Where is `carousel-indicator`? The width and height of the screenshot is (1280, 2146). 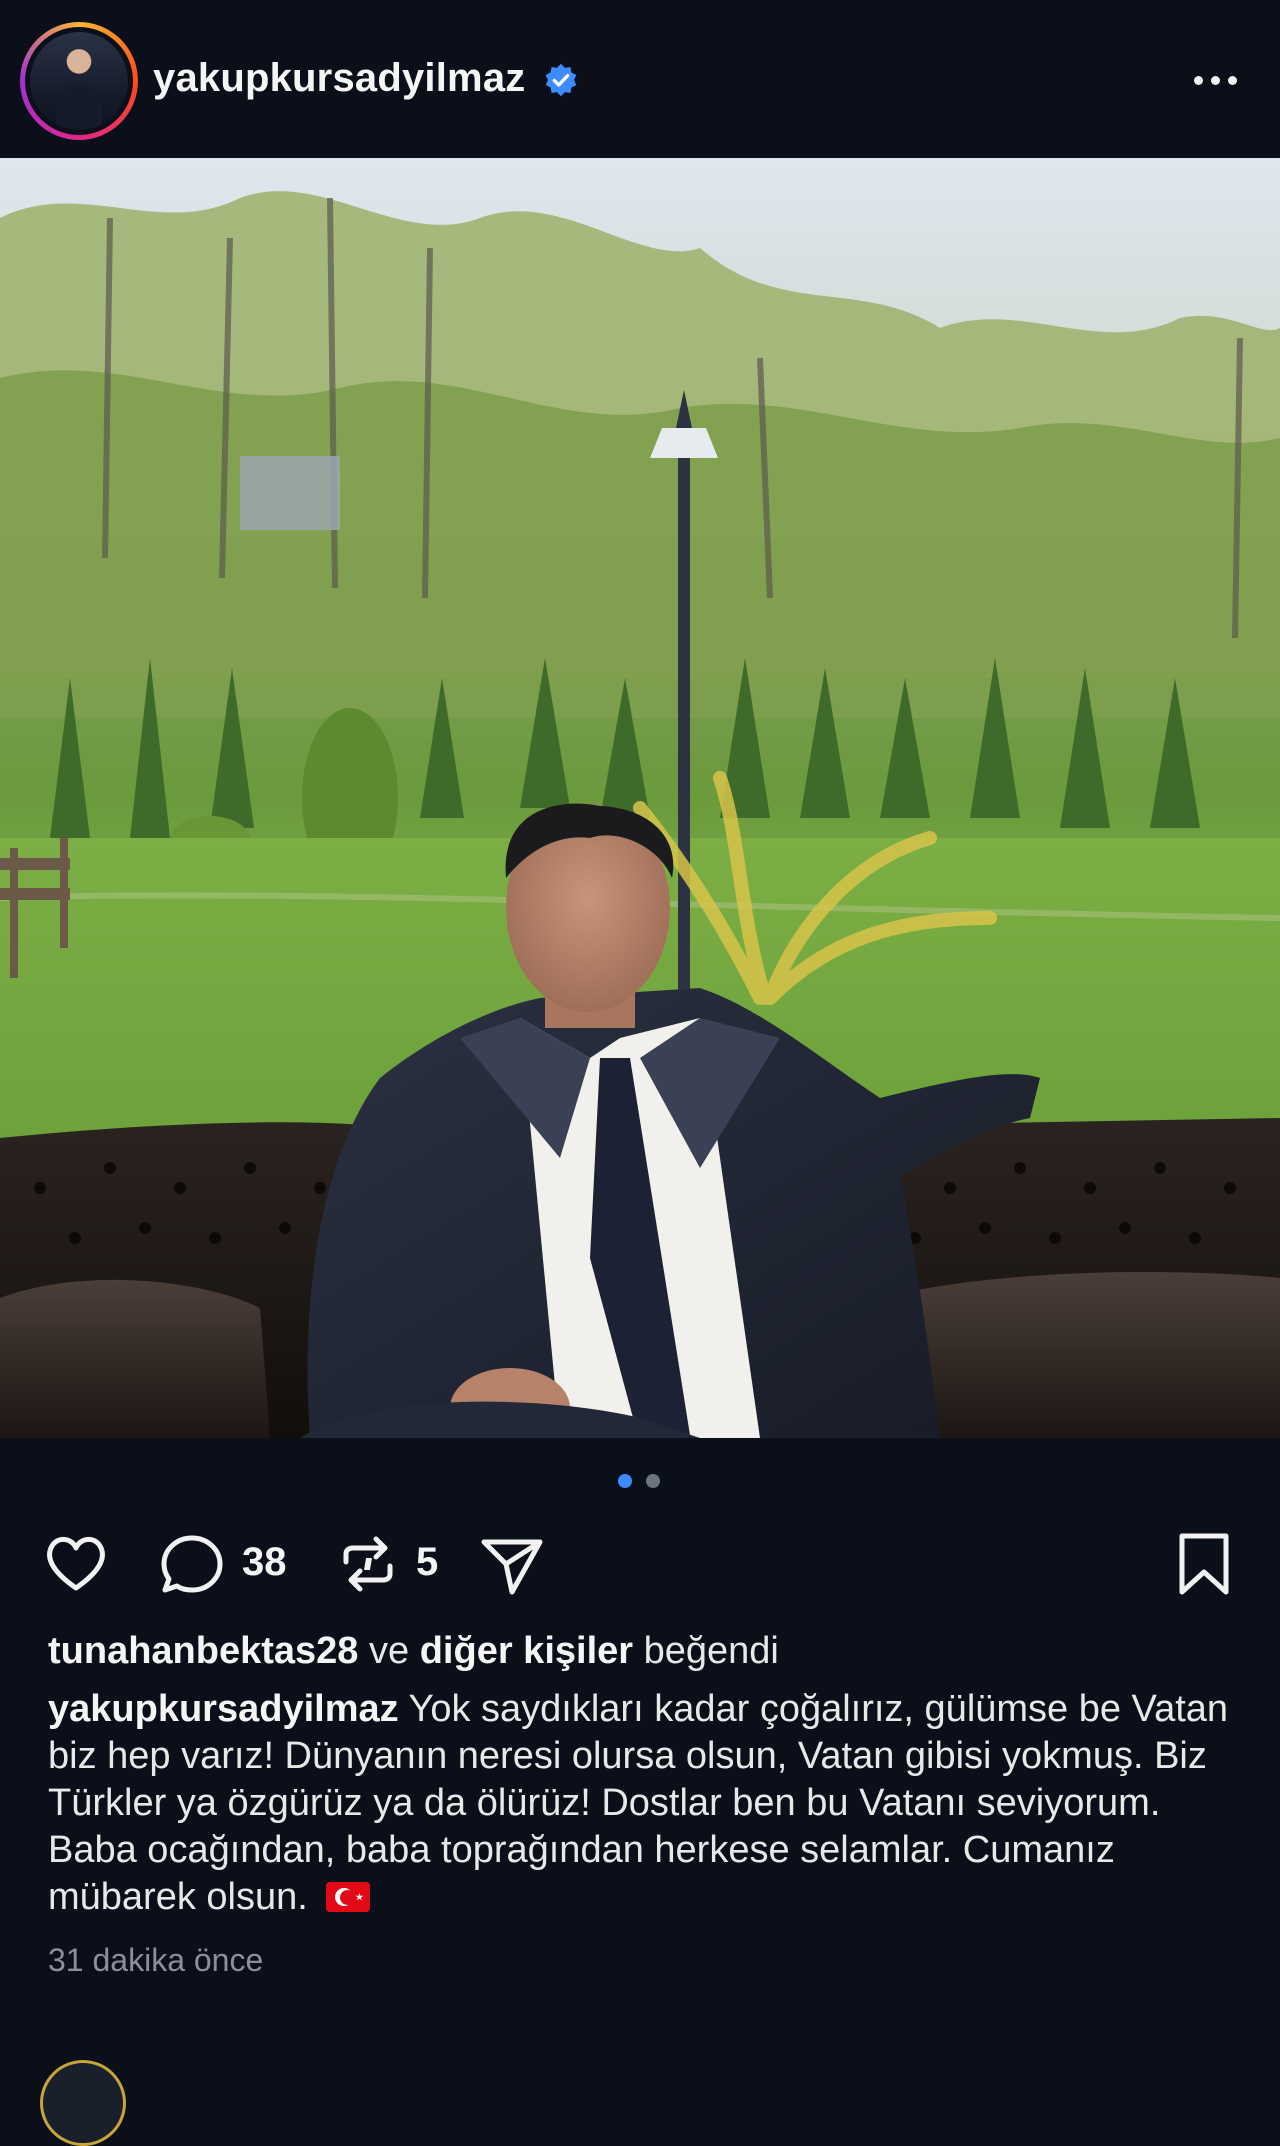 carousel-indicator is located at coordinates (642, 1481).